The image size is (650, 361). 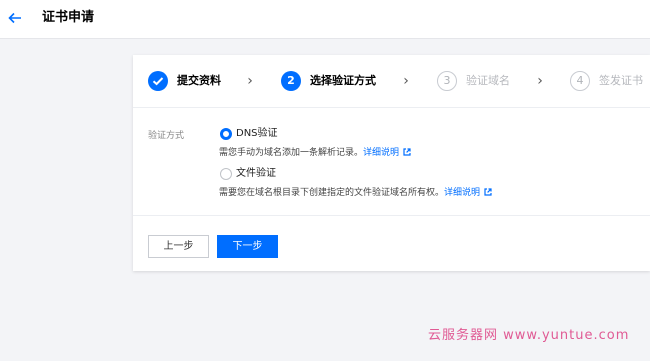 What do you see at coordinates (391, 215) in the screenshot?
I see `divider` at bounding box center [391, 215].